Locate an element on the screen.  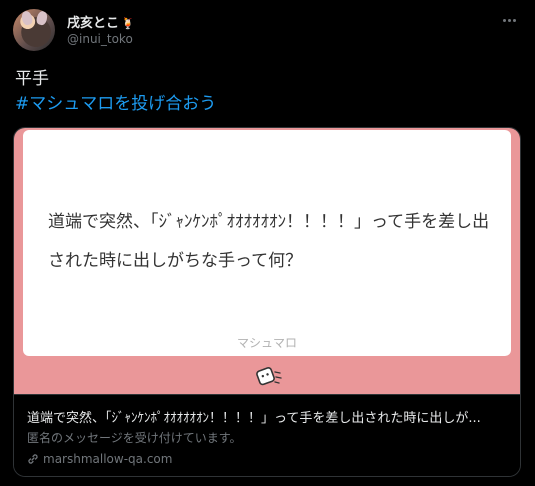
user-handle: @inui_toko is located at coordinates (100, 39).